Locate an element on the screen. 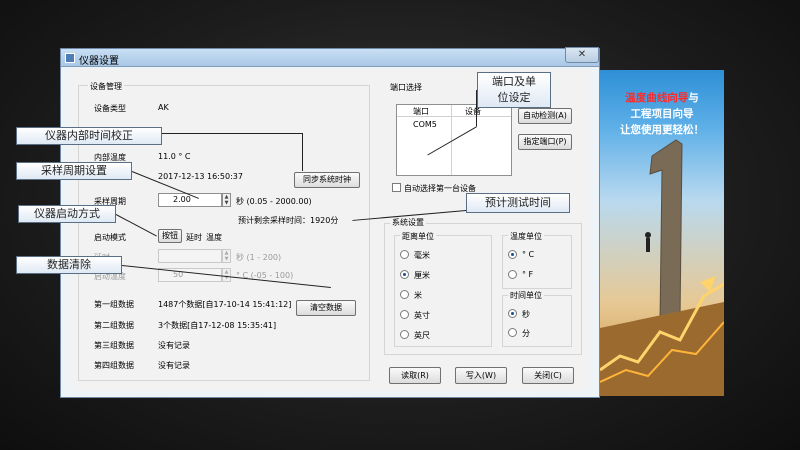  data-group-3-label: 第三组数据 is located at coordinates (114, 345).